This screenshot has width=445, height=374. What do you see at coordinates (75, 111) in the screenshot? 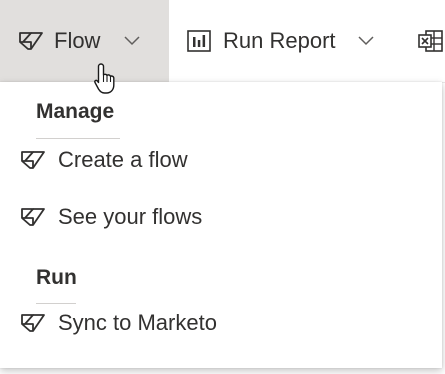
I see `section-header-manage: Manage` at bounding box center [75, 111].